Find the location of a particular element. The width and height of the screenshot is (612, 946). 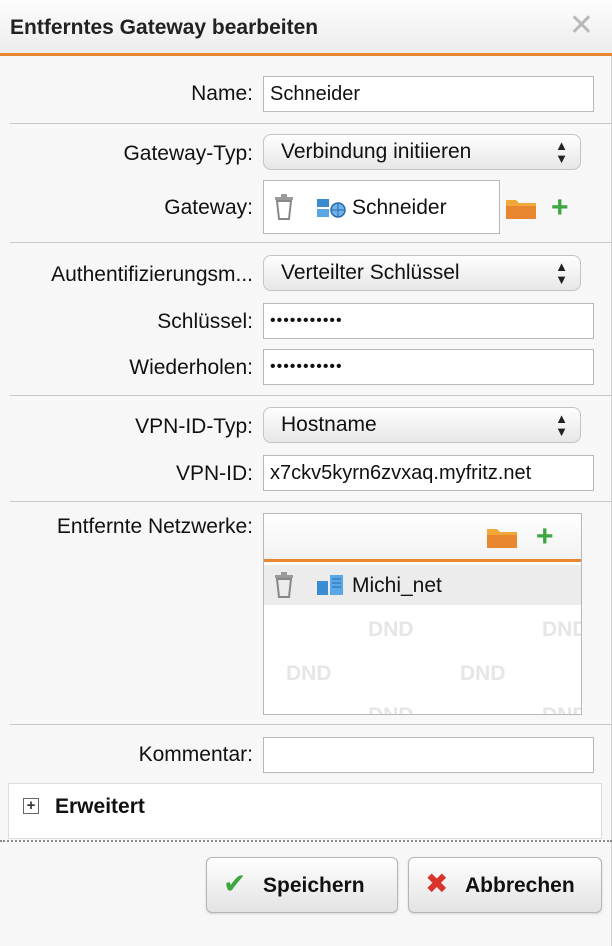

gateway-type-label: Gateway-Typ: is located at coordinates (188, 153).